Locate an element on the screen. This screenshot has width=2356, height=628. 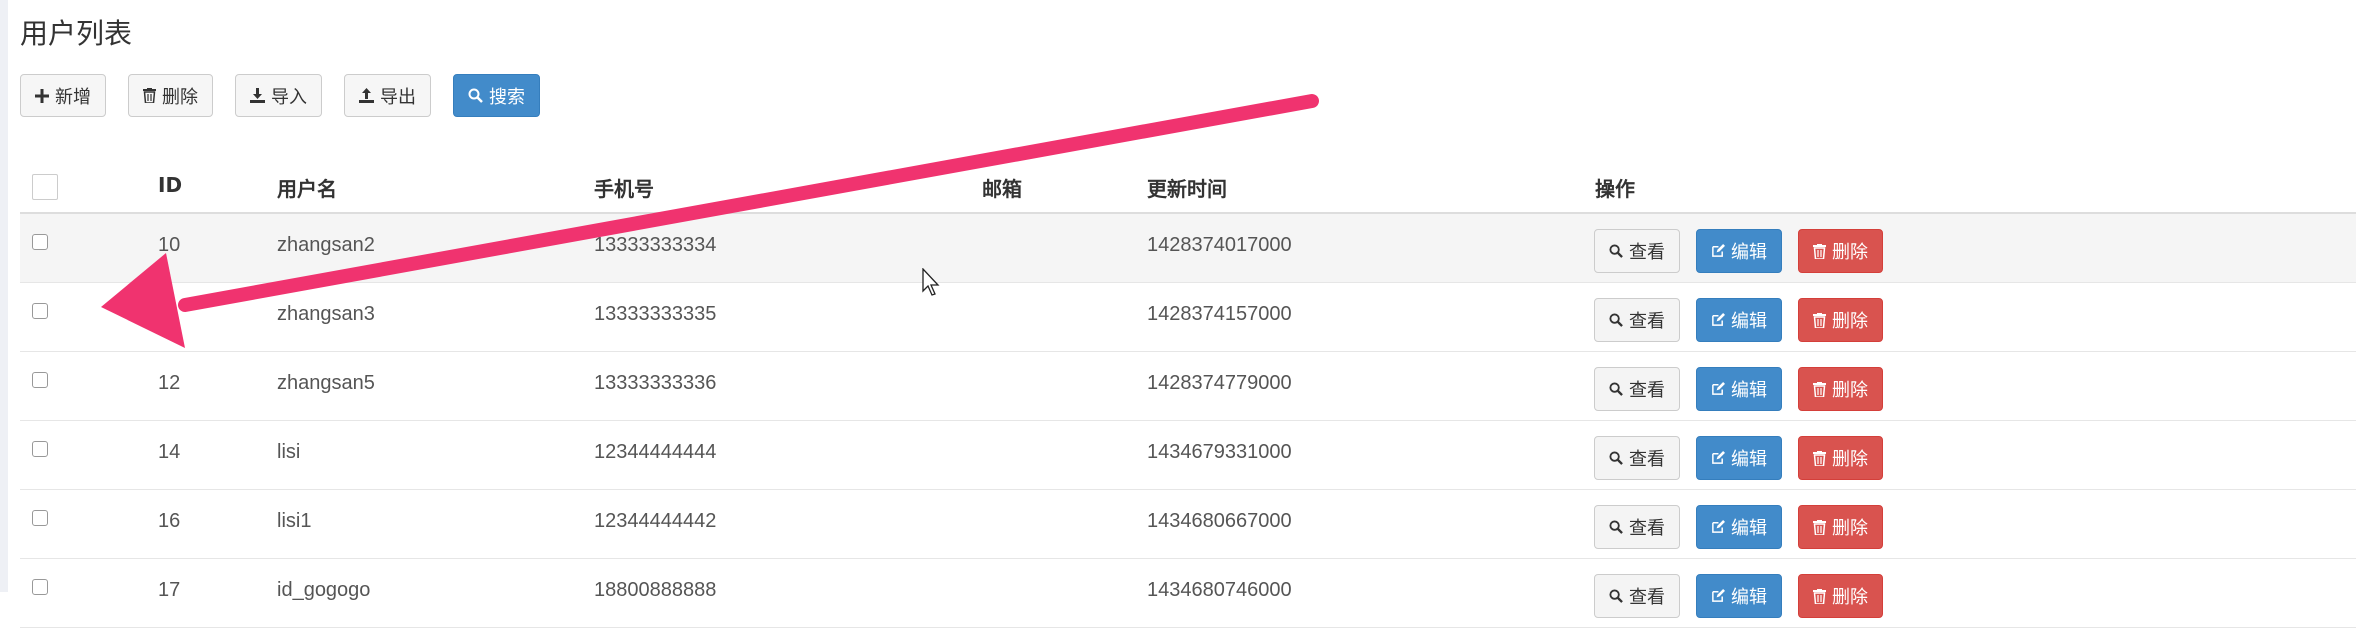
toolbar: 新增 删除 导入 导出 搜索 is located at coordinates (280, 95).